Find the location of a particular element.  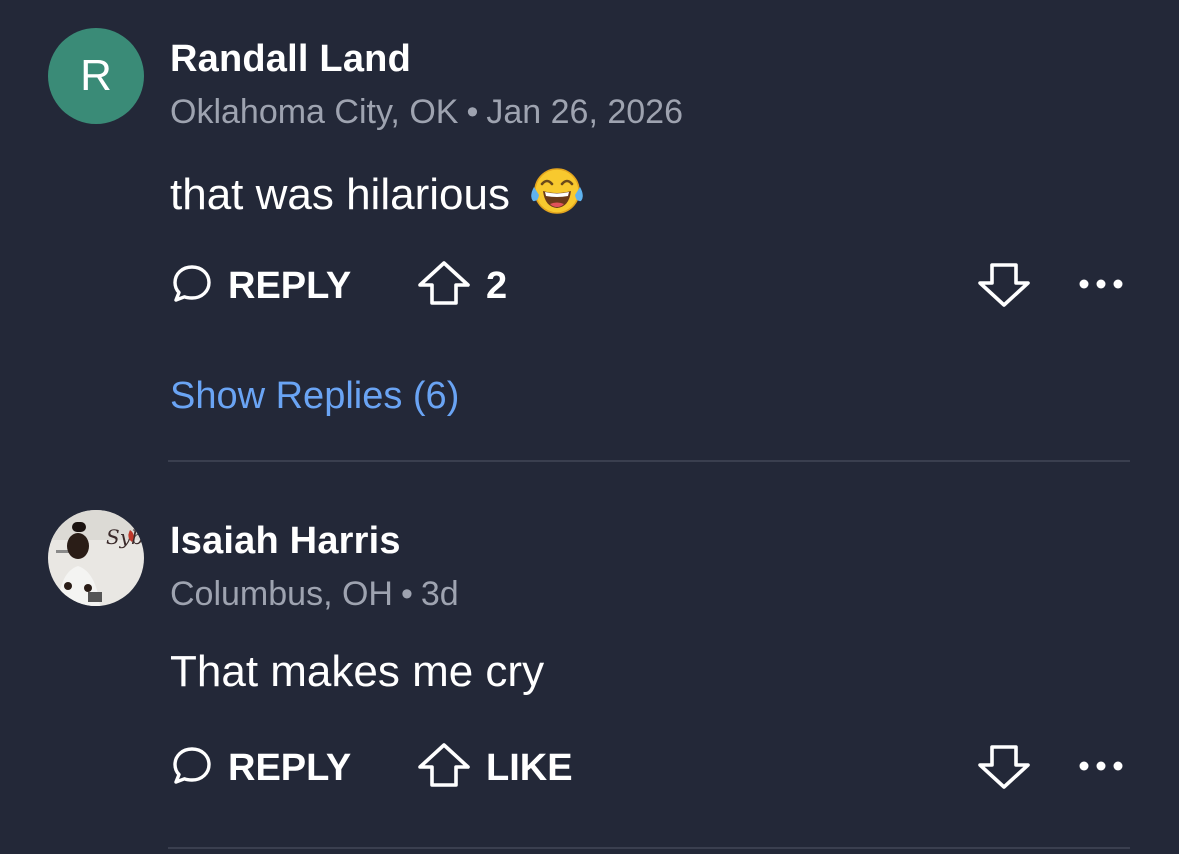

comment-meta: Columbus, OH • 3d is located at coordinates (314, 594).